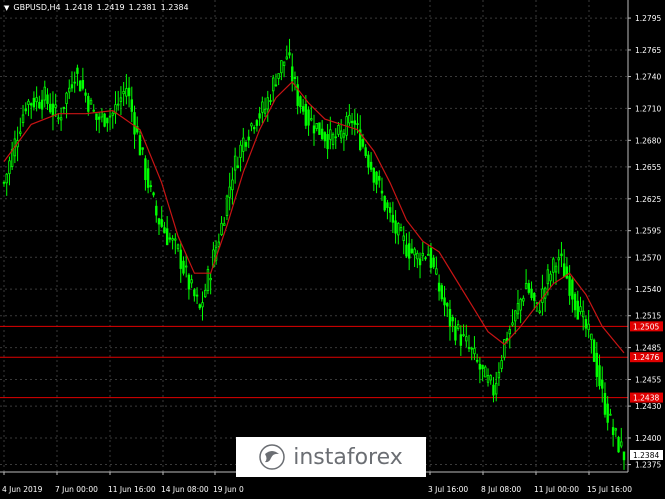 The width and height of the screenshot is (665, 499). What do you see at coordinates (609, 489) in the screenshot?
I see `time-tick-label: 15 Jul 16:00` at bounding box center [609, 489].